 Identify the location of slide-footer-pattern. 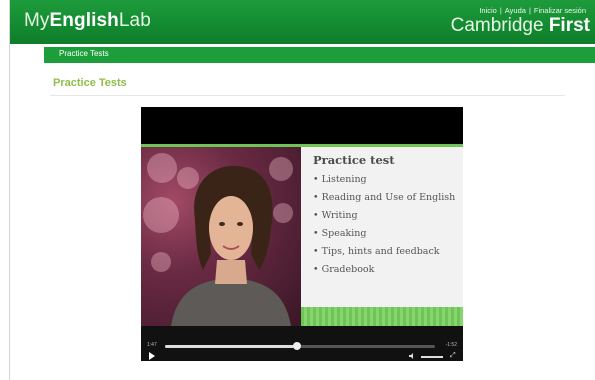
(382, 316).